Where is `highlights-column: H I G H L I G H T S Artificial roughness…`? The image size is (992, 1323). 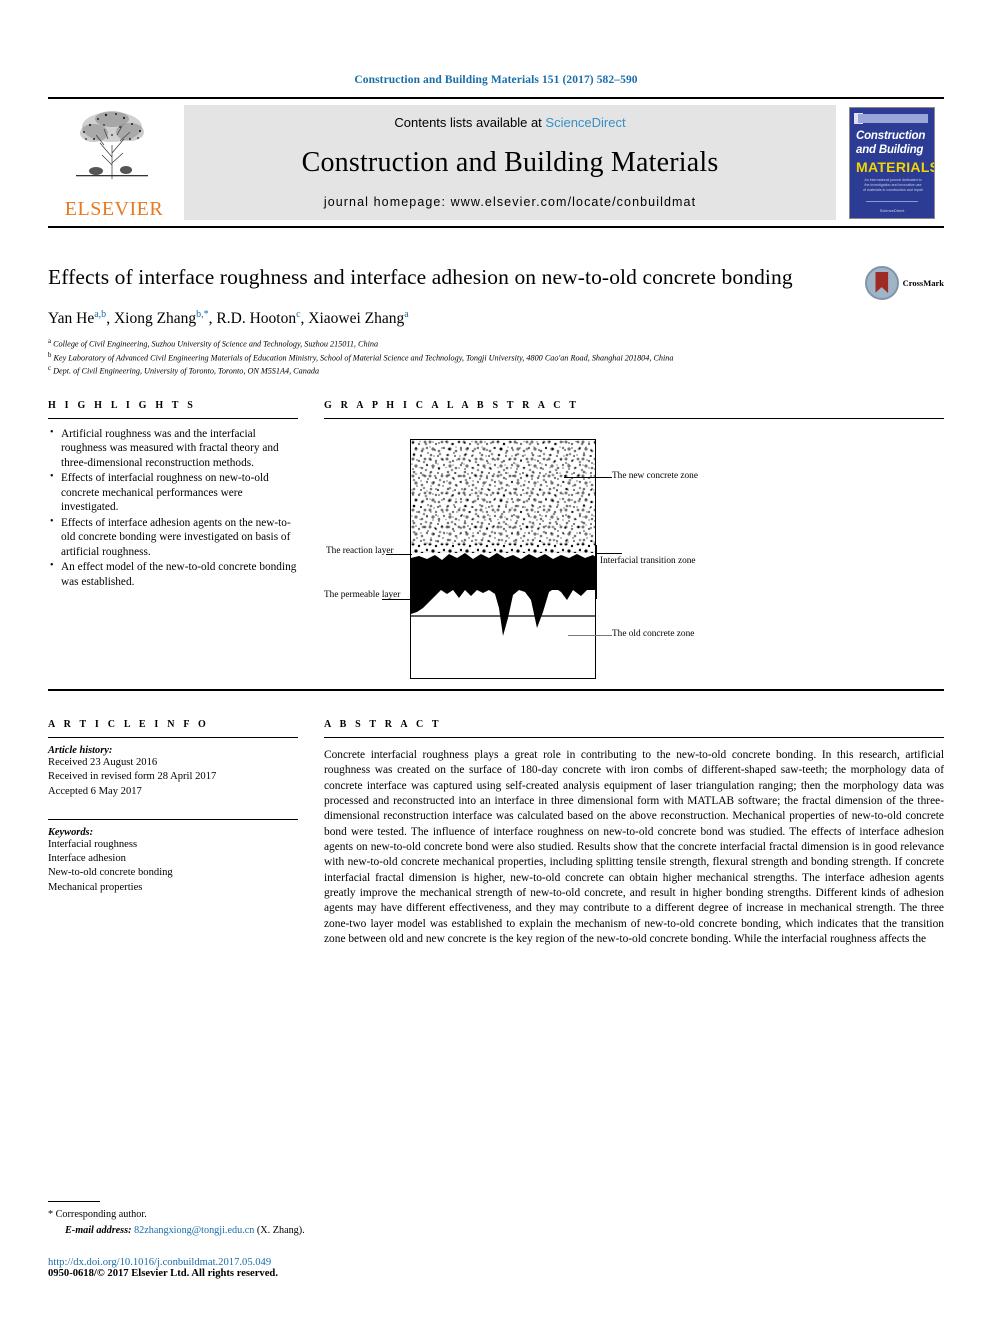
highlights-column: H I G H L I G H T S Artificial roughness… is located at coordinates (173, 545).